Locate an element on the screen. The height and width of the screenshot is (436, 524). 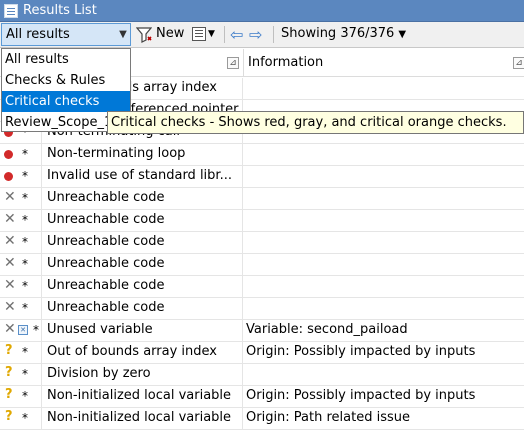
arrow-left-icon: ⇦ is located at coordinates (236, 34).